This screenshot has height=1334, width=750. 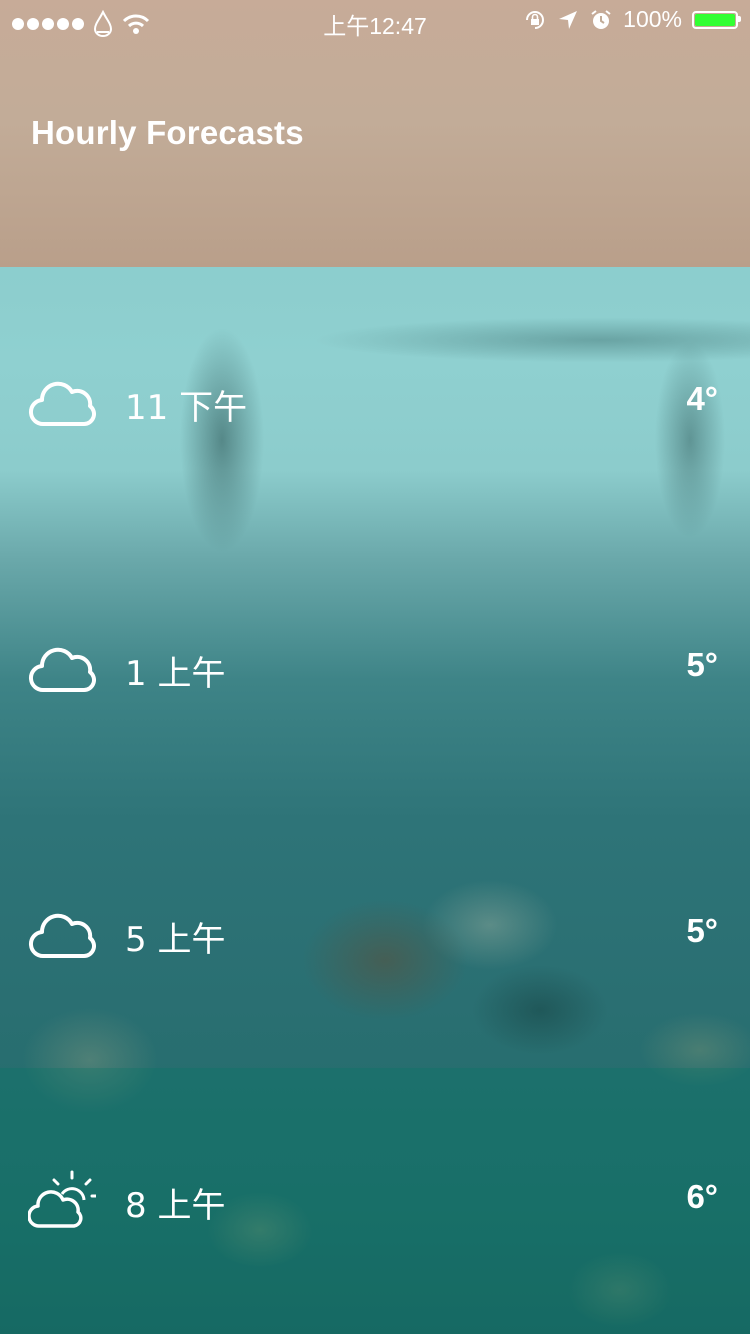 I want to click on battery-icon, so click(x=716, y=19).